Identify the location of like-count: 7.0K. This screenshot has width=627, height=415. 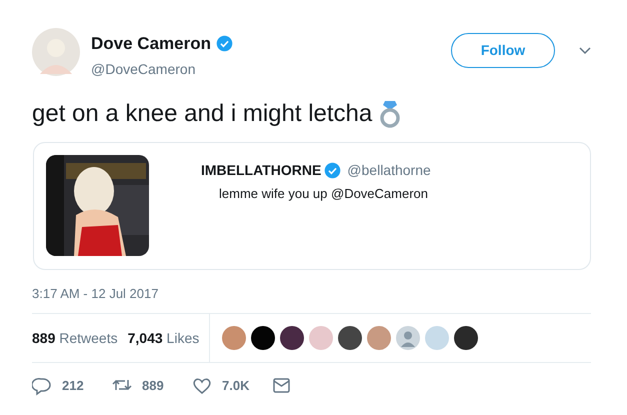
(236, 386).